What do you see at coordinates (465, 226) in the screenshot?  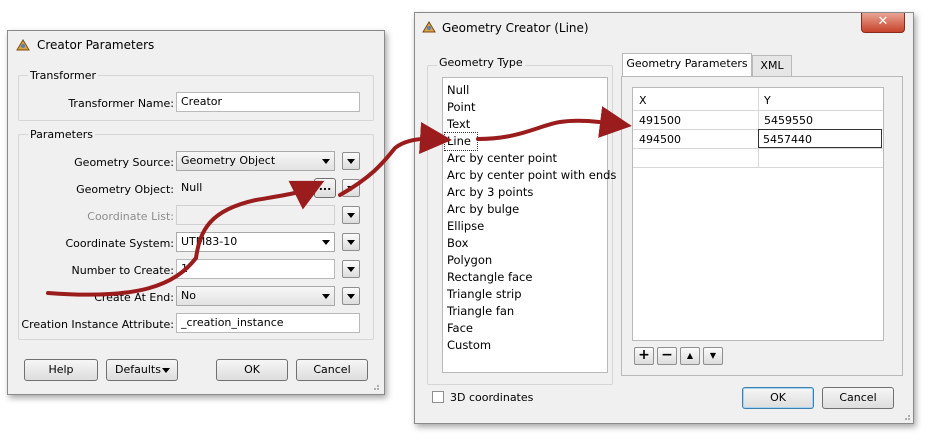 I see `list-item: Ellipse` at bounding box center [465, 226].